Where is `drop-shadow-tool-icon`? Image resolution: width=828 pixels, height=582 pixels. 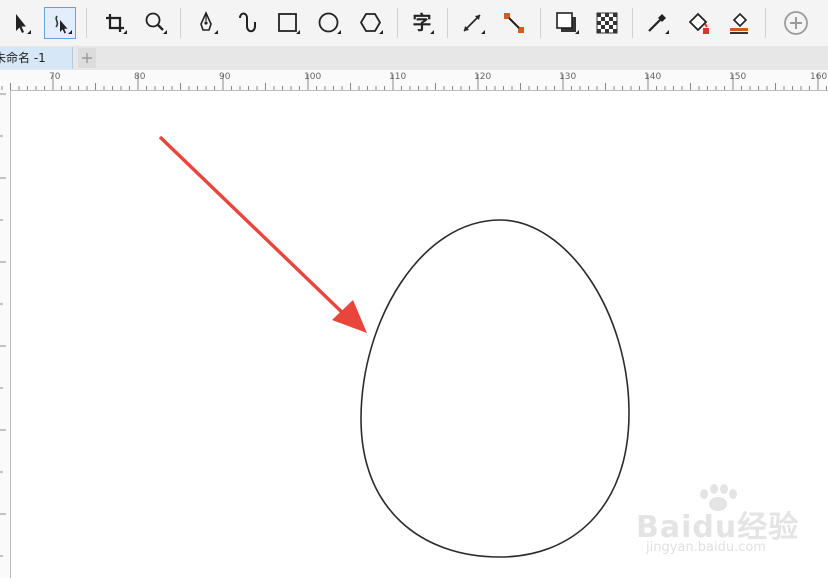
drop-shadow-tool-icon is located at coordinates (567, 23).